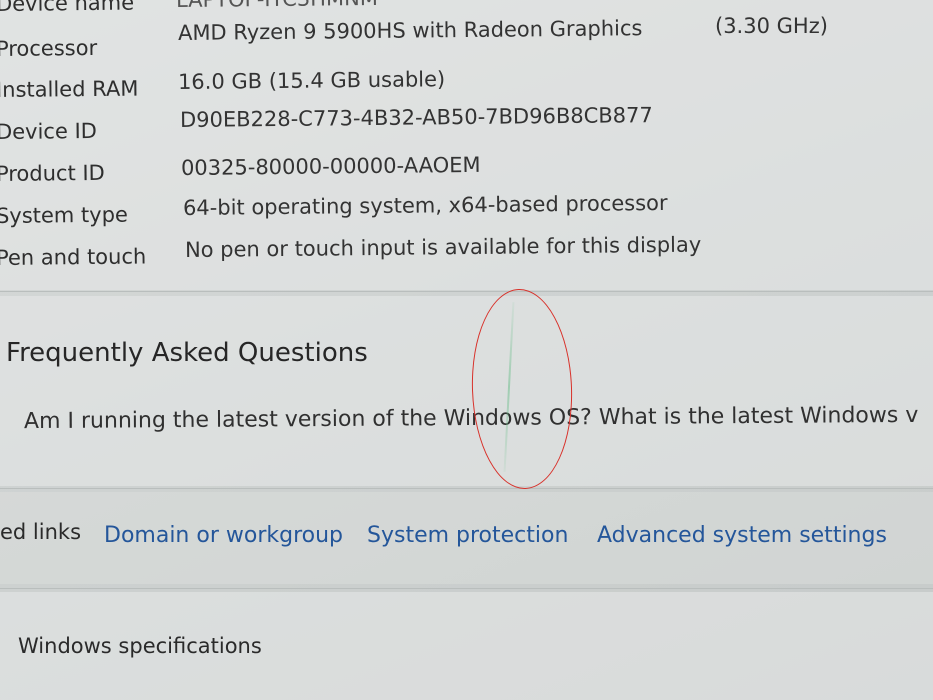  What do you see at coordinates (41, 532) in the screenshot?
I see `related-links-label: ed links` at bounding box center [41, 532].